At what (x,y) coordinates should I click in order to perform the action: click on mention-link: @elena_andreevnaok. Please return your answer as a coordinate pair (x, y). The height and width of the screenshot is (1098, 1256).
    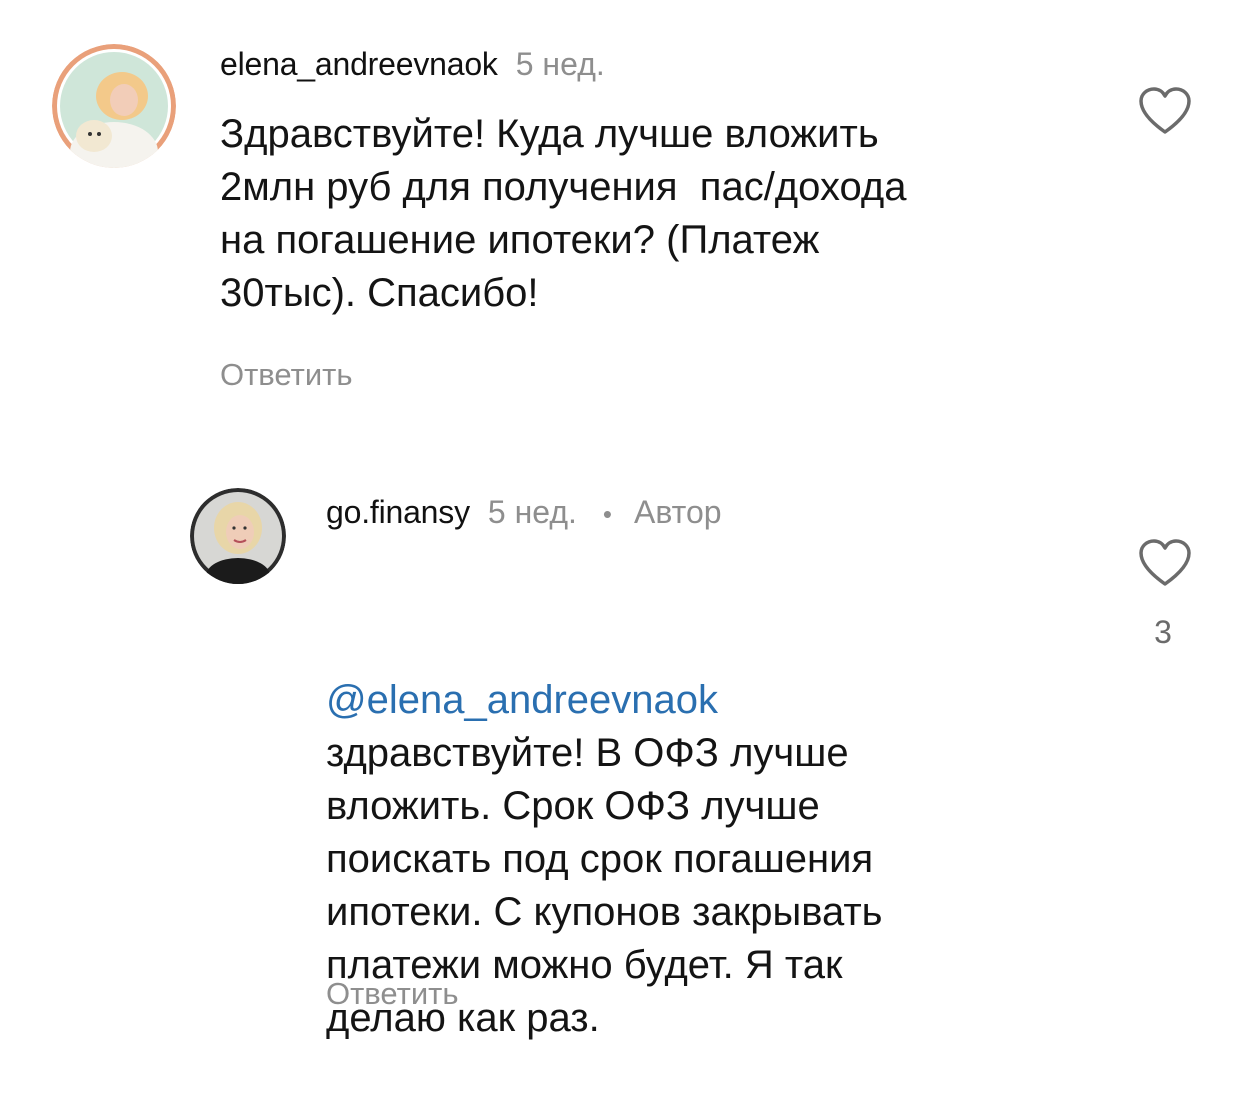
    Looking at the image, I should click on (604, 700).